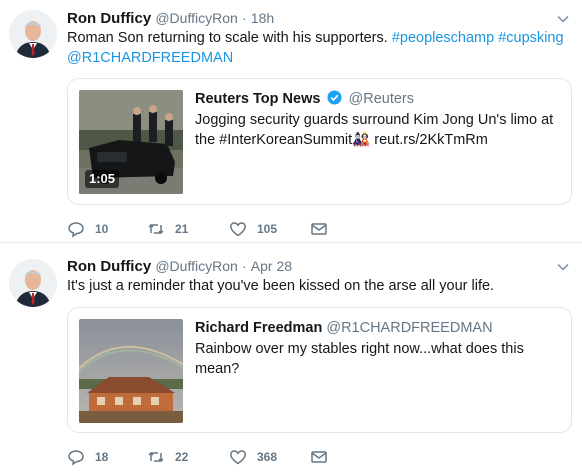  Describe the element at coordinates (271, 266) in the screenshot. I see `tweet-timestamp: Apr 28` at that location.